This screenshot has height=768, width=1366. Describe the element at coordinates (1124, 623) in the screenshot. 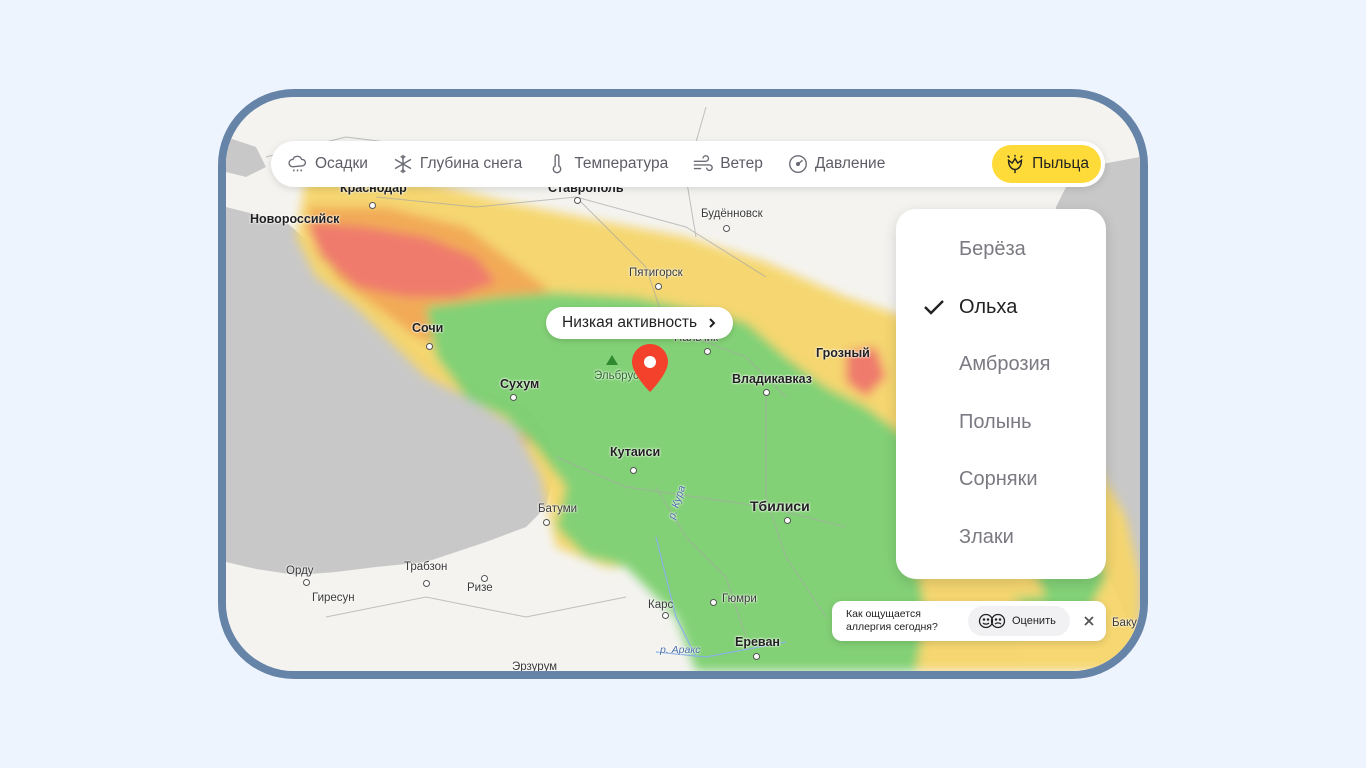

I see `city-baku: Баку` at that location.